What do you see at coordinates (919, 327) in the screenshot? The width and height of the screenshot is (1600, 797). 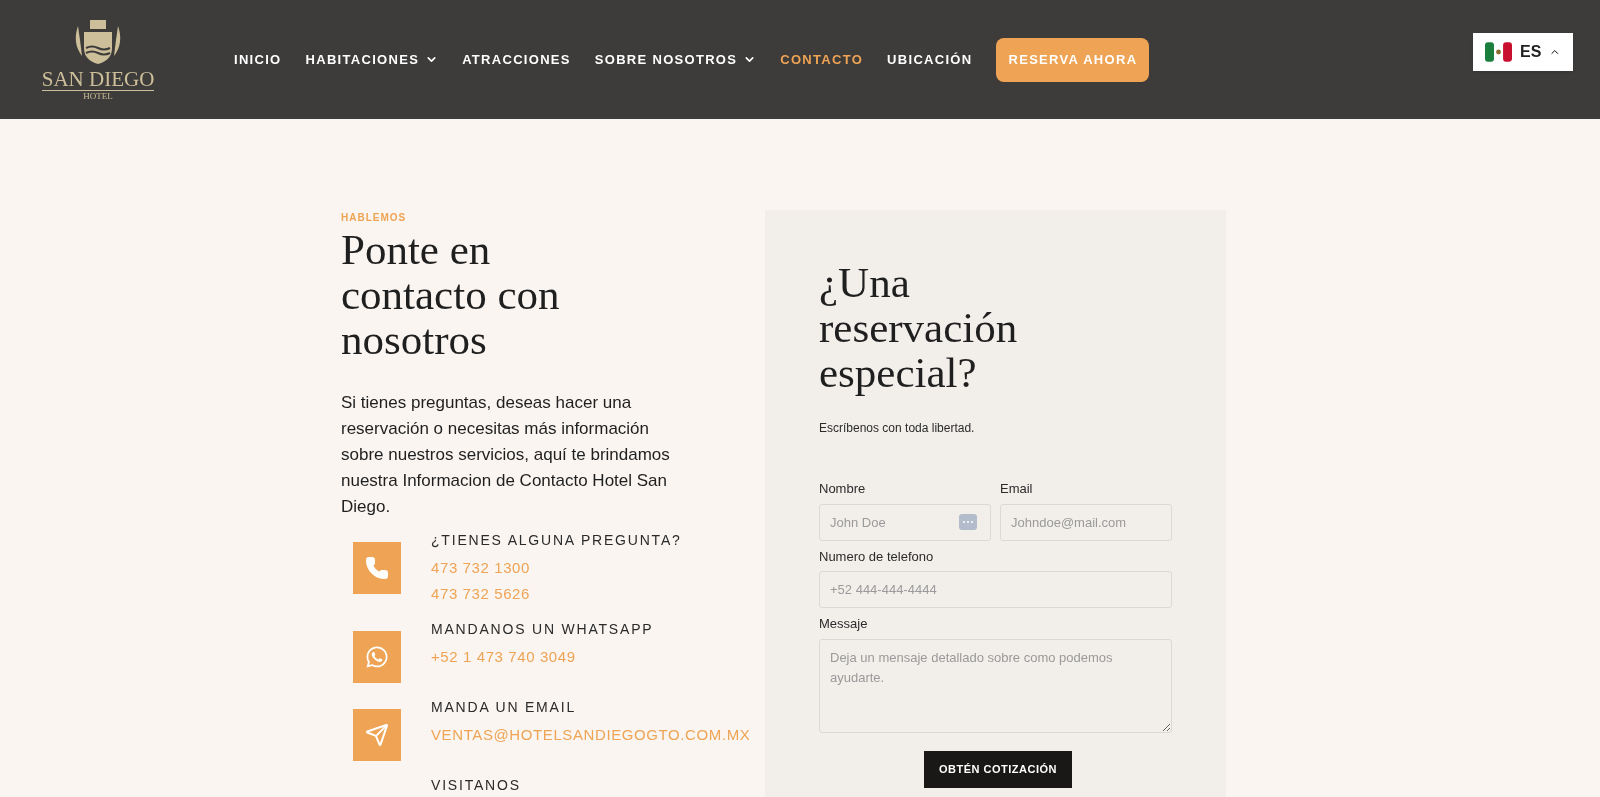 I see `form-heading: ¿Una reservación especial?` at bounding box center [919, 327].